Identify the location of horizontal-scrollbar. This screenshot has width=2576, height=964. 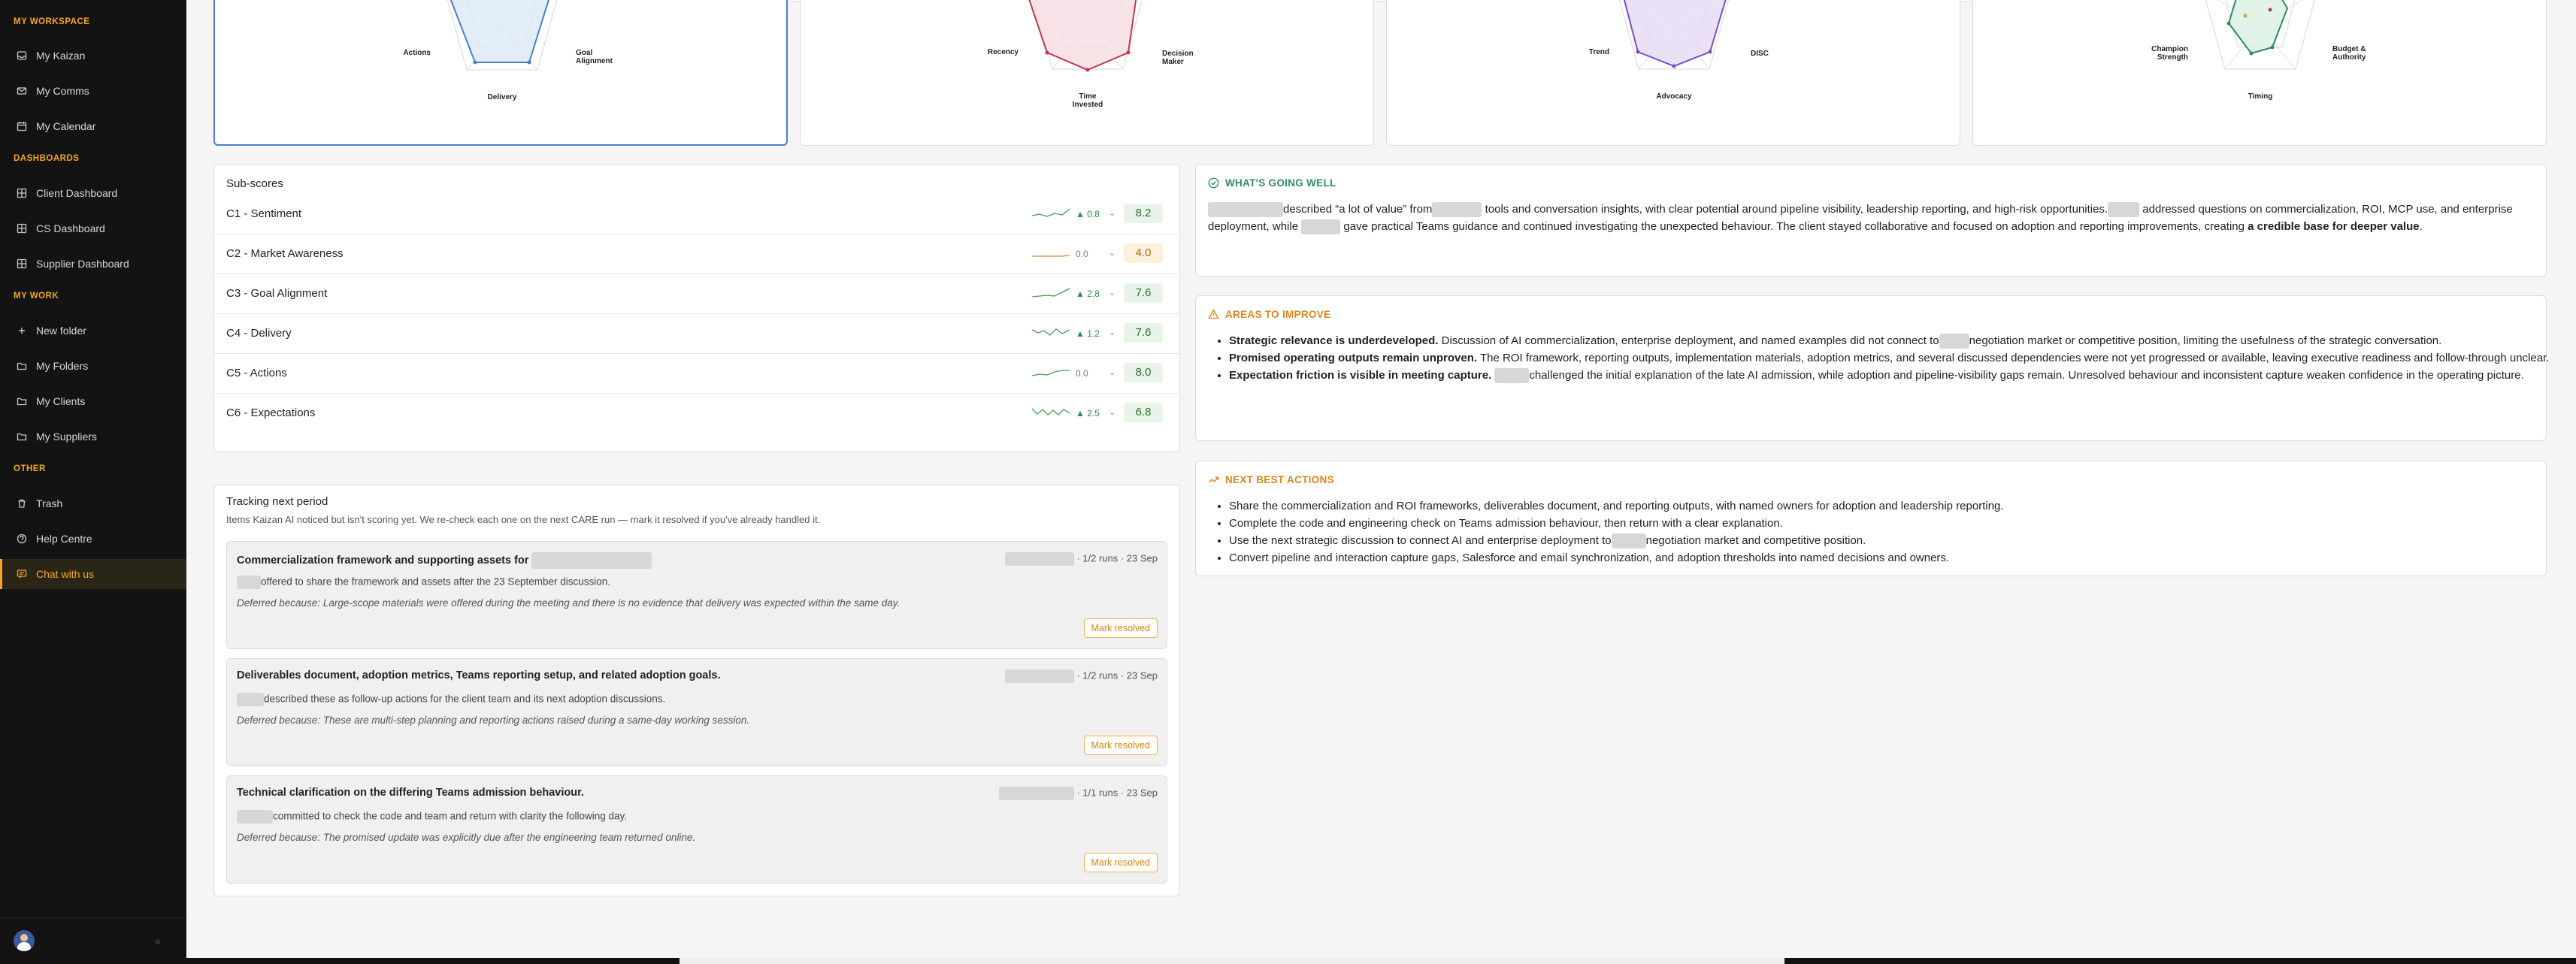
(1381, 961).